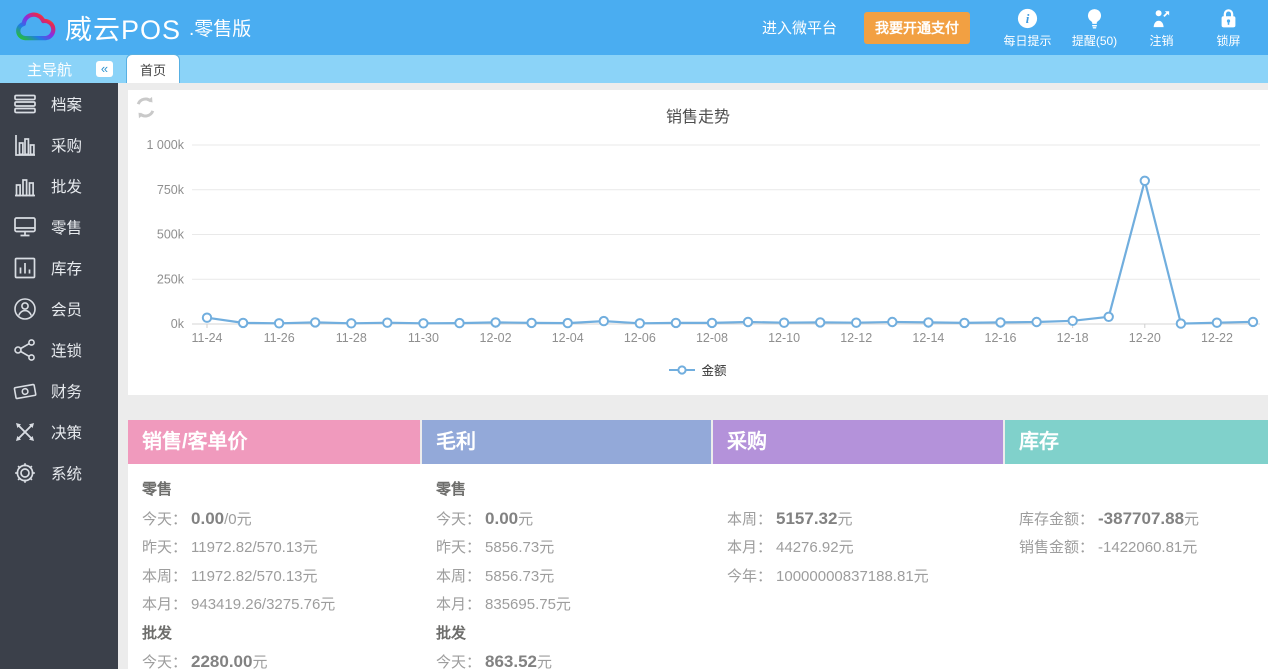 This screenshot has width=1268, height=669. I want to click on sidebar-item-chain-stores: 连锁, so click(59, 349).